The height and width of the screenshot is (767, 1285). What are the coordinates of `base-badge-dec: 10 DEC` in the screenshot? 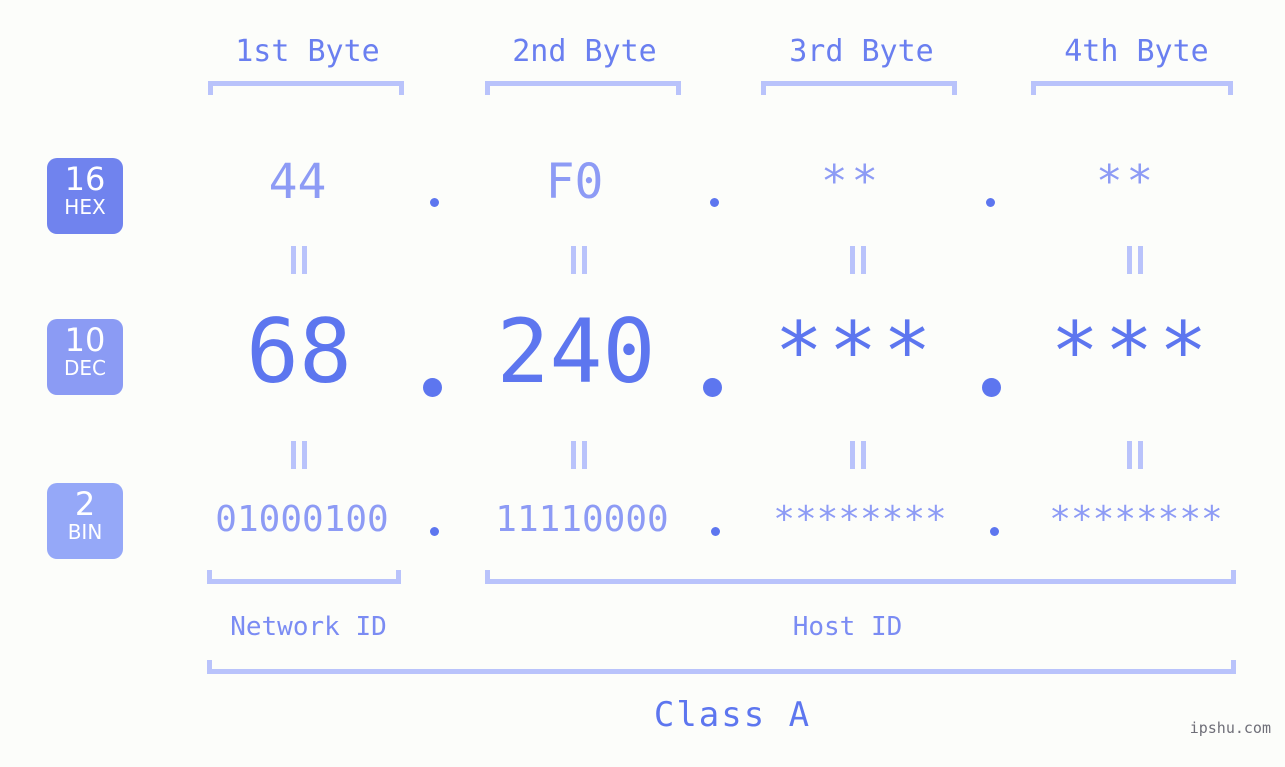 It's located at (85, 357).